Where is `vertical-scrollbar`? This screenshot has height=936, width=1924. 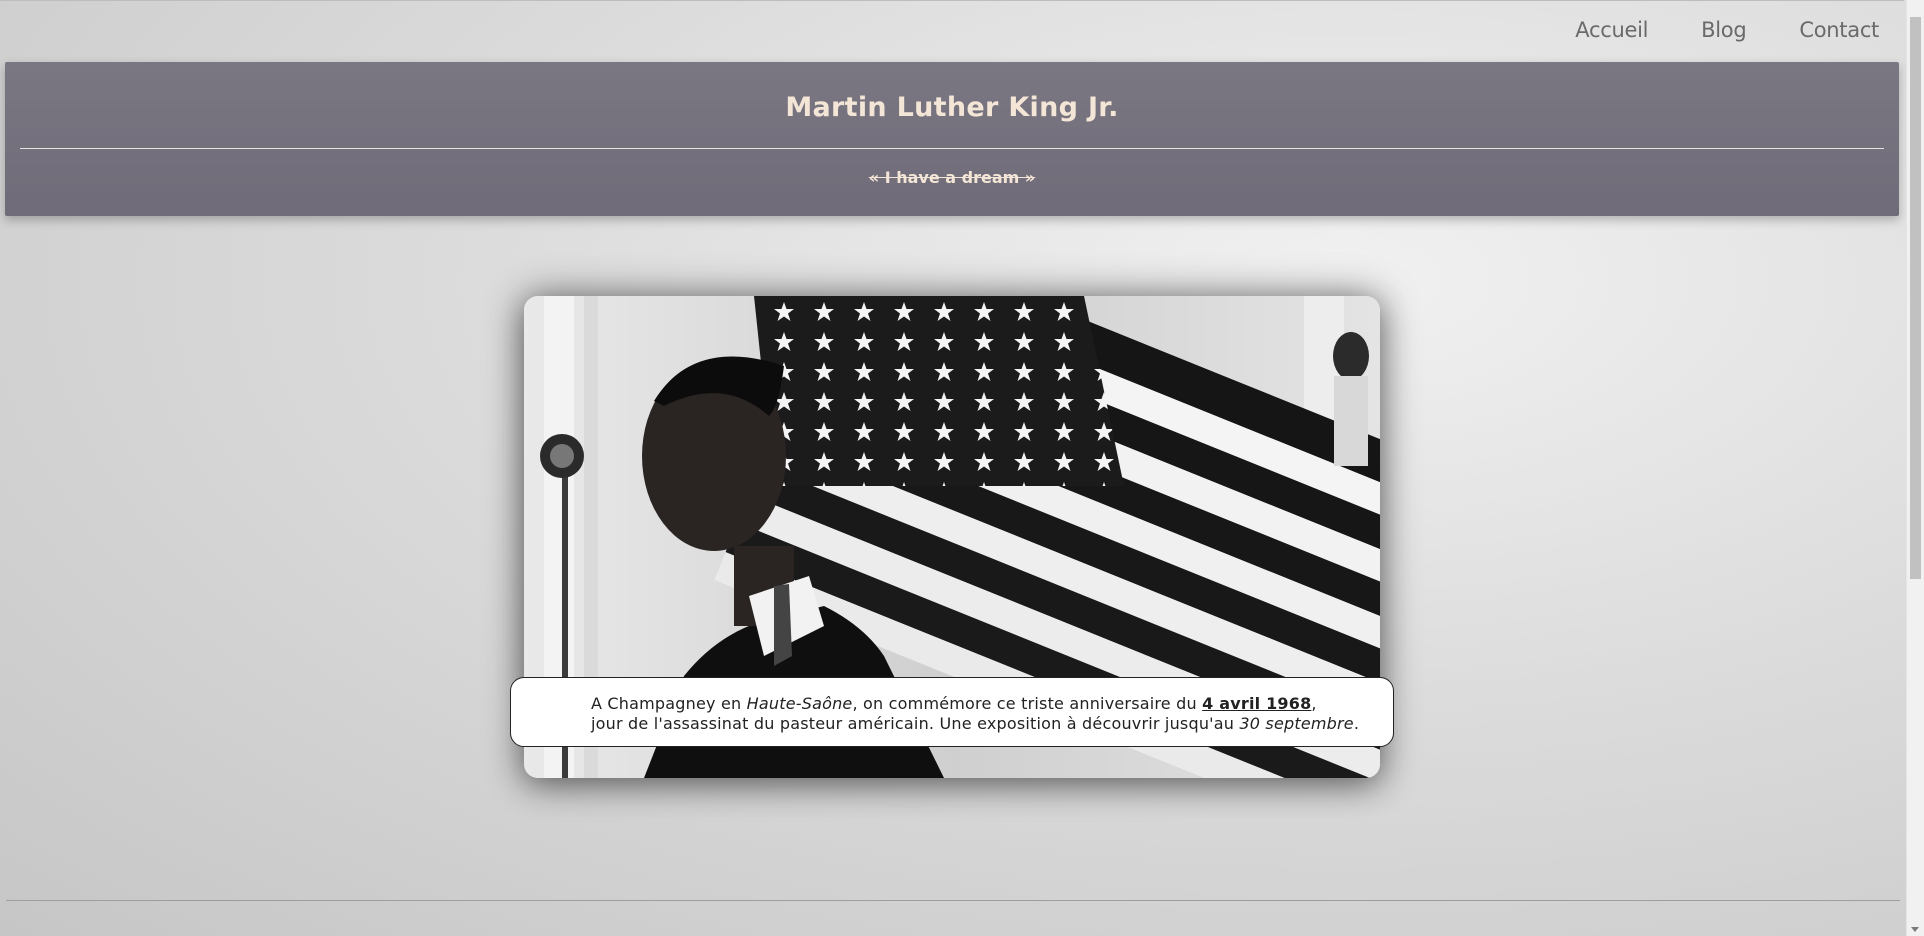
vertical-scrollbar is located at coordinates (1915, 468).